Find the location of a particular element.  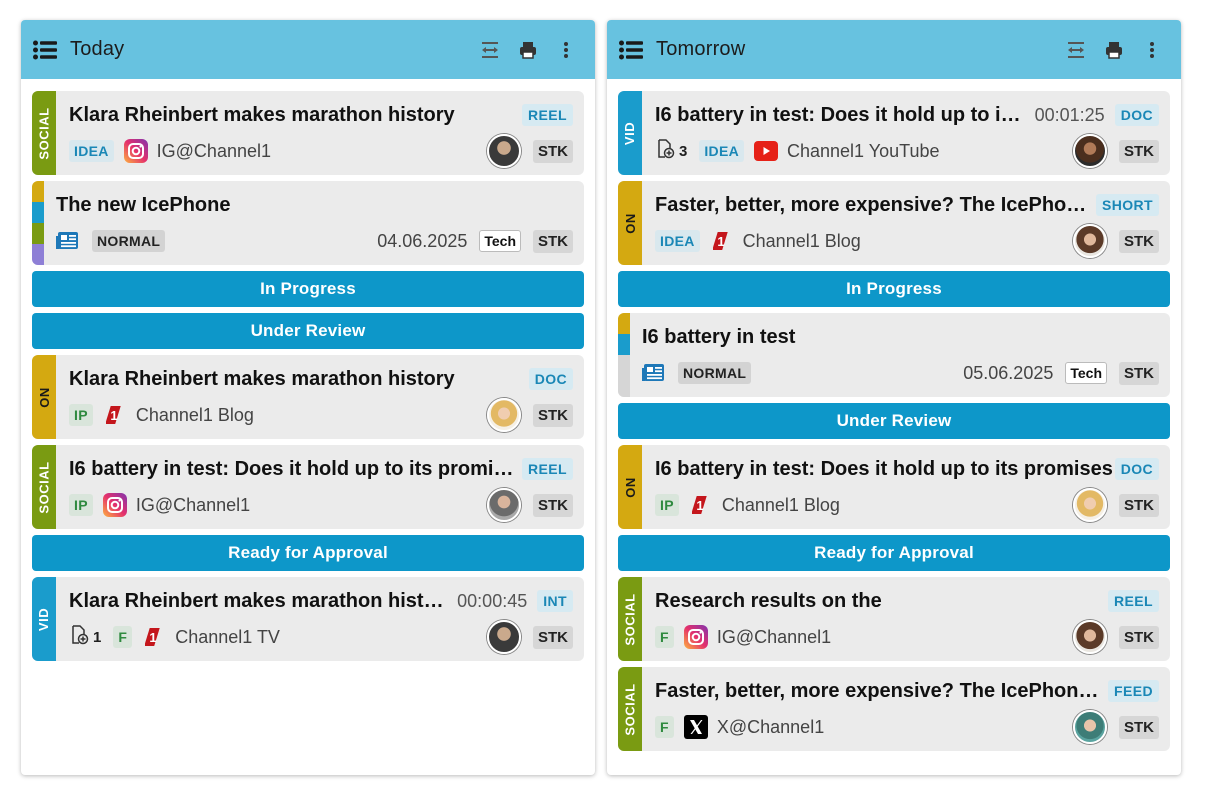

blog-icon: 1 is located at coordinates (115, 415).